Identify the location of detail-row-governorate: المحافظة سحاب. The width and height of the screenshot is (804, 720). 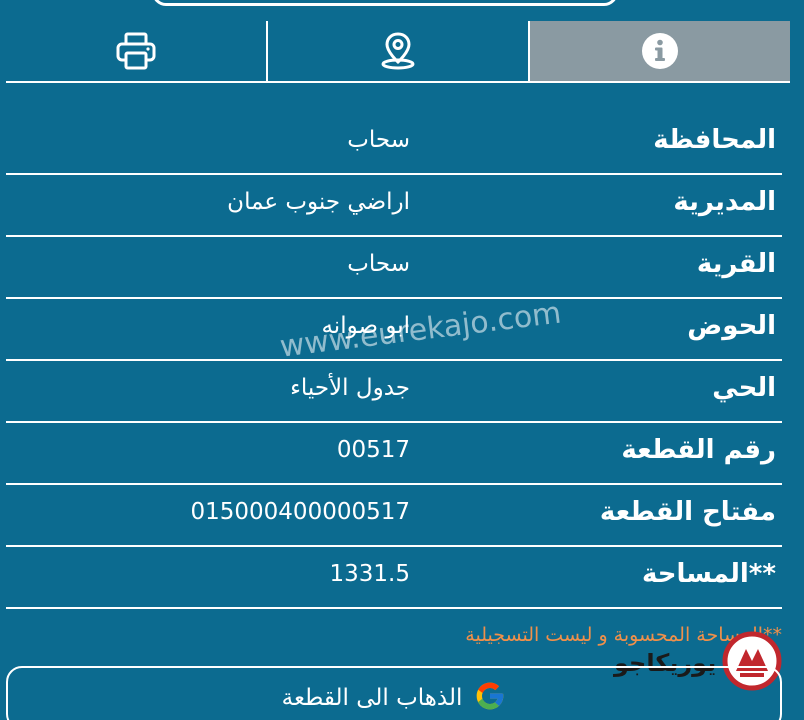
(394, 144).